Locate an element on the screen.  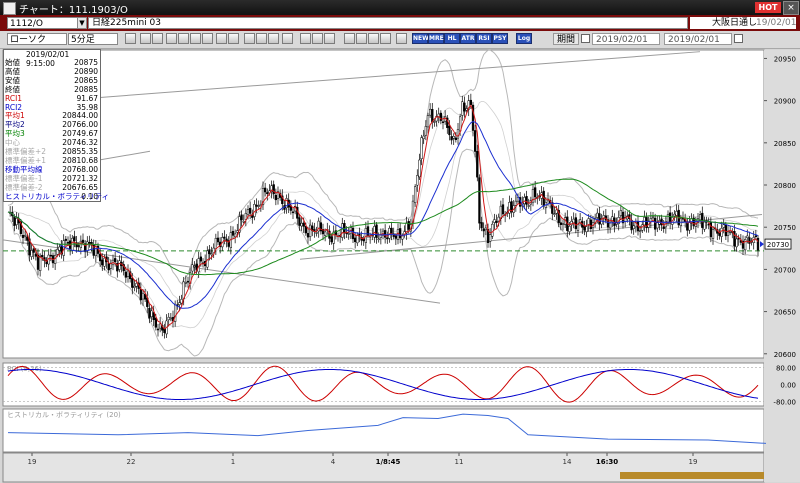
info-row-value: 0.10 is located at coordinates (89, 196).